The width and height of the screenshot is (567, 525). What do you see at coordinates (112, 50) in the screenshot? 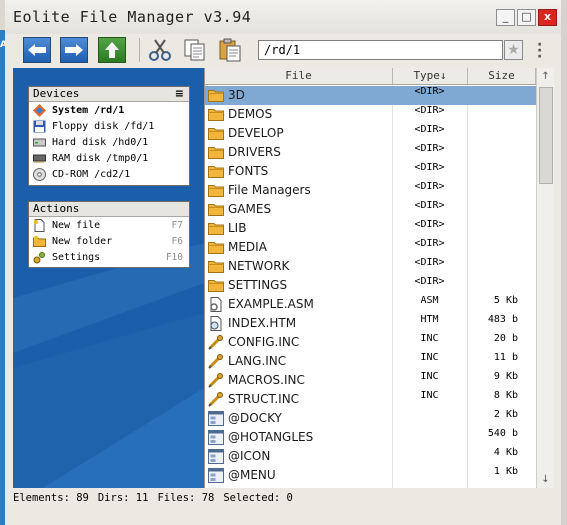
I see `up-folder-button` at bounding box center [112, 50].